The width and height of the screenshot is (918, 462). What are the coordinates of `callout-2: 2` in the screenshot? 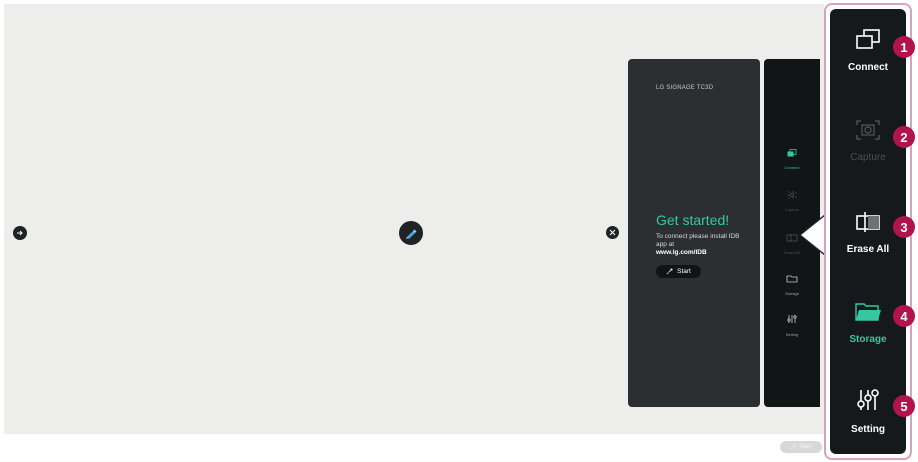 It's located at (904, 137).